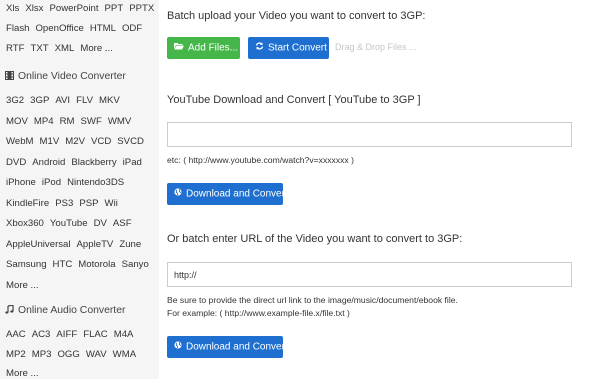 The width and height of the screenshot is (600, 379). I want to click on batch-url-input: http://, so click(369, 274).